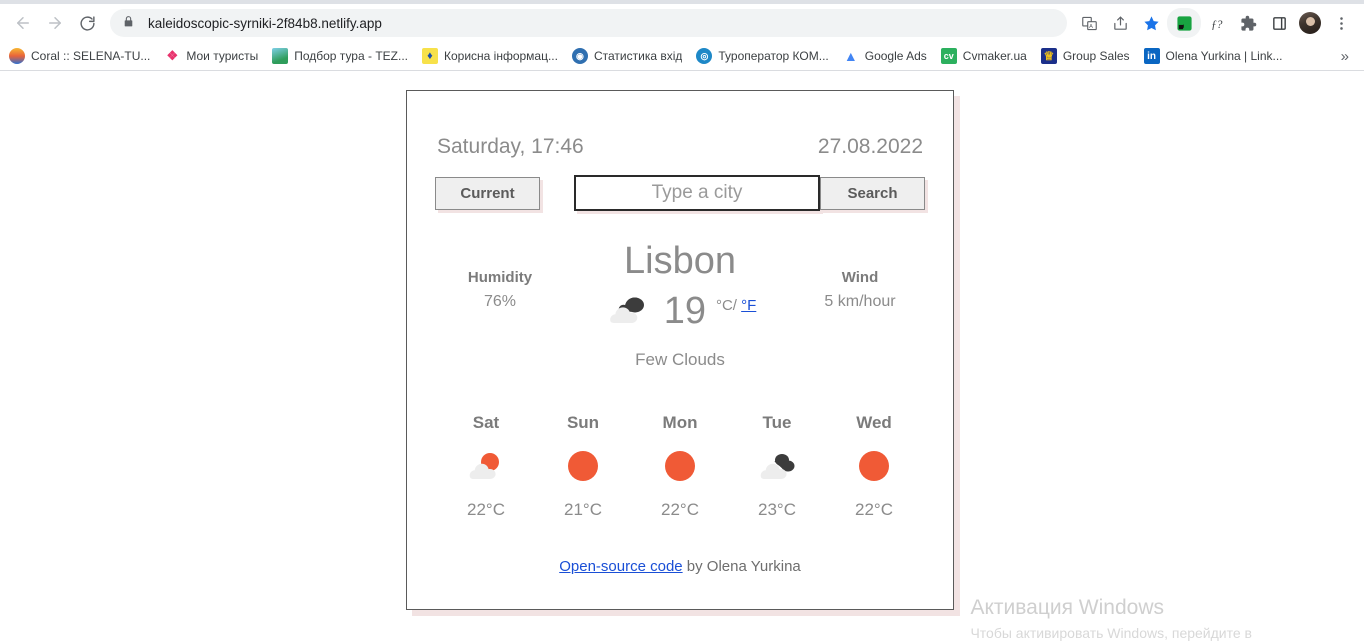 The image size is (1364, 643). I want to click on forecast-day: Tue 23°C, so click(777, 466).